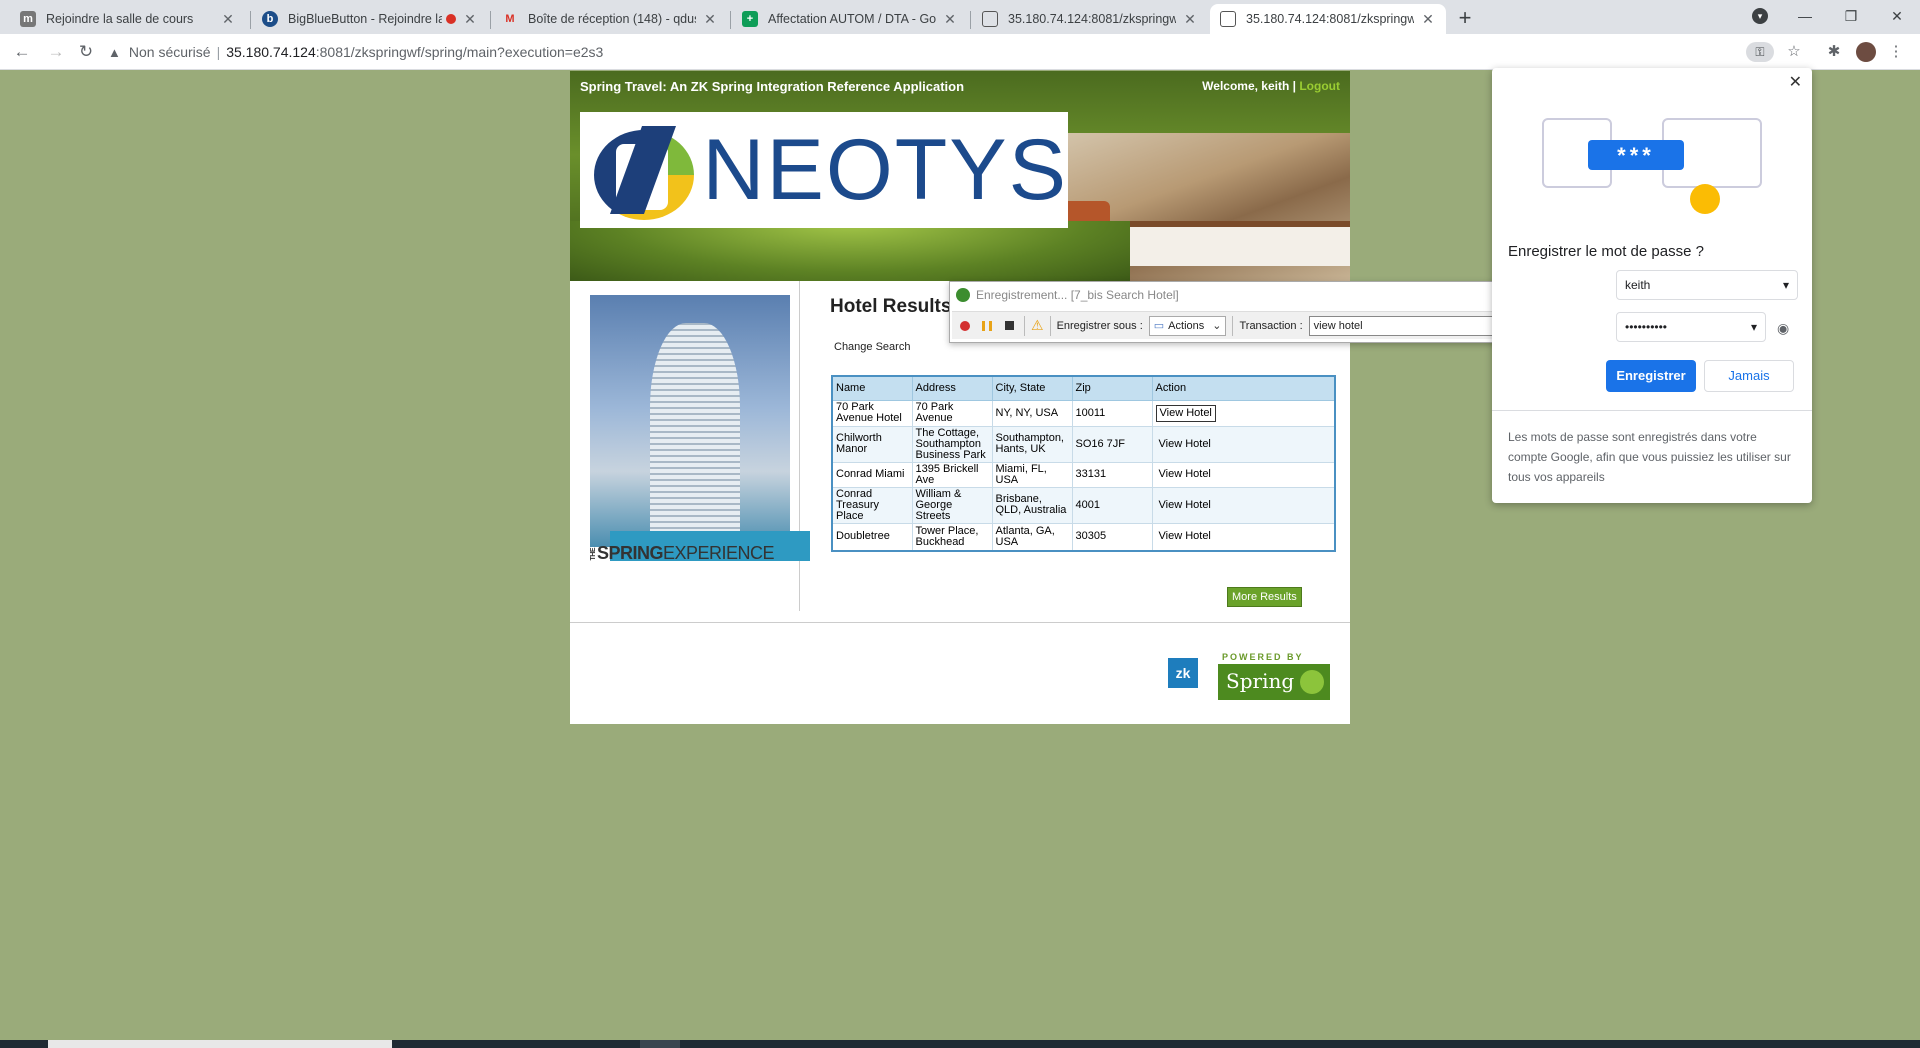 This screenshot has height=1048, width=1920. I want to click on password-key-icon: ⚿, so click(1760, 52).